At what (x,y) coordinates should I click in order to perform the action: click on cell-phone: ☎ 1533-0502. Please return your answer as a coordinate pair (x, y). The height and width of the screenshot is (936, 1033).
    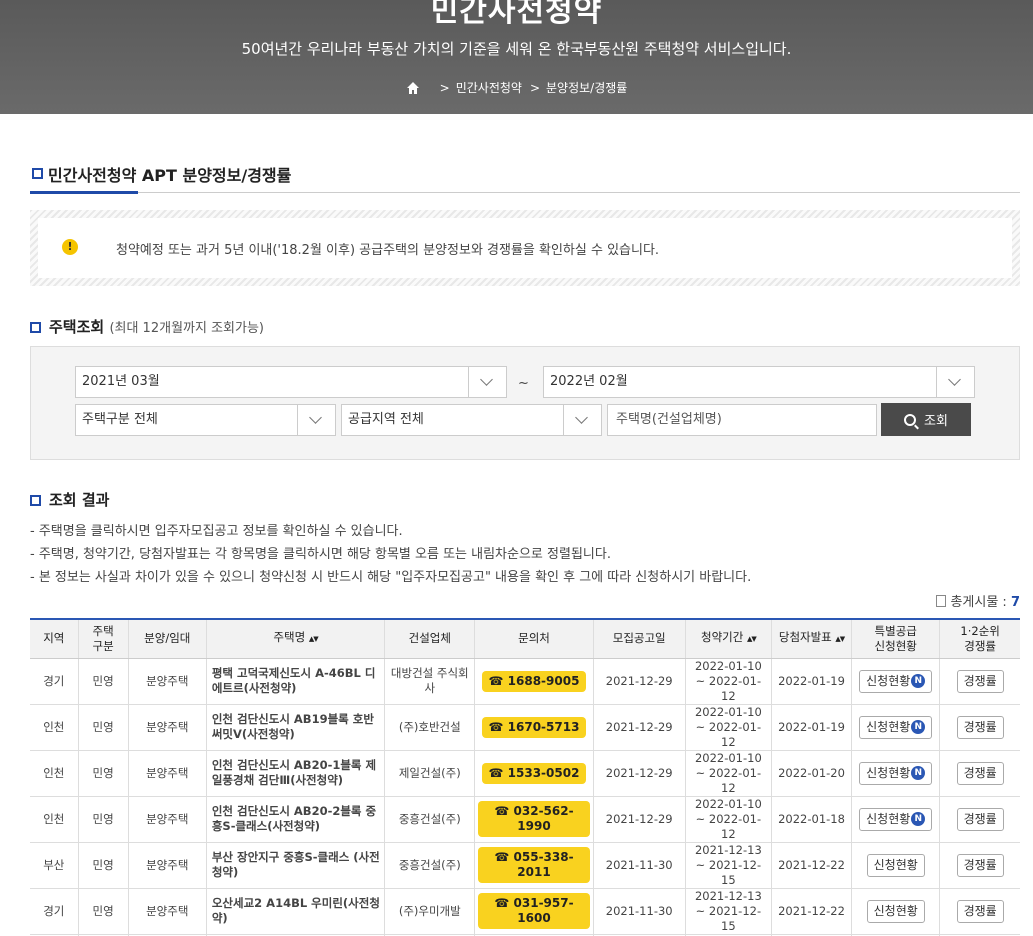
    Looking at the image, I should click on (534, 773).